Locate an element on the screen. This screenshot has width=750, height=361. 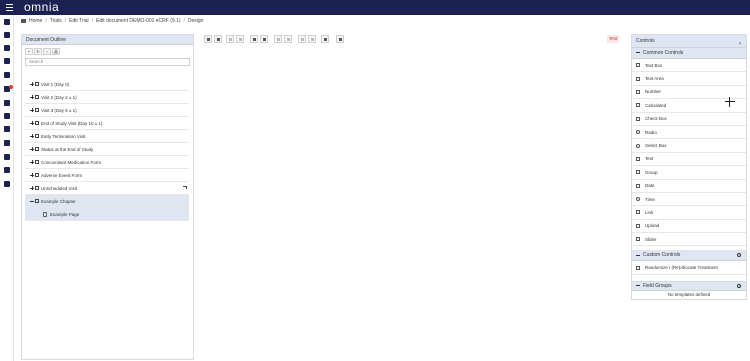
control-link: Link is located at coordinates (689, 213).